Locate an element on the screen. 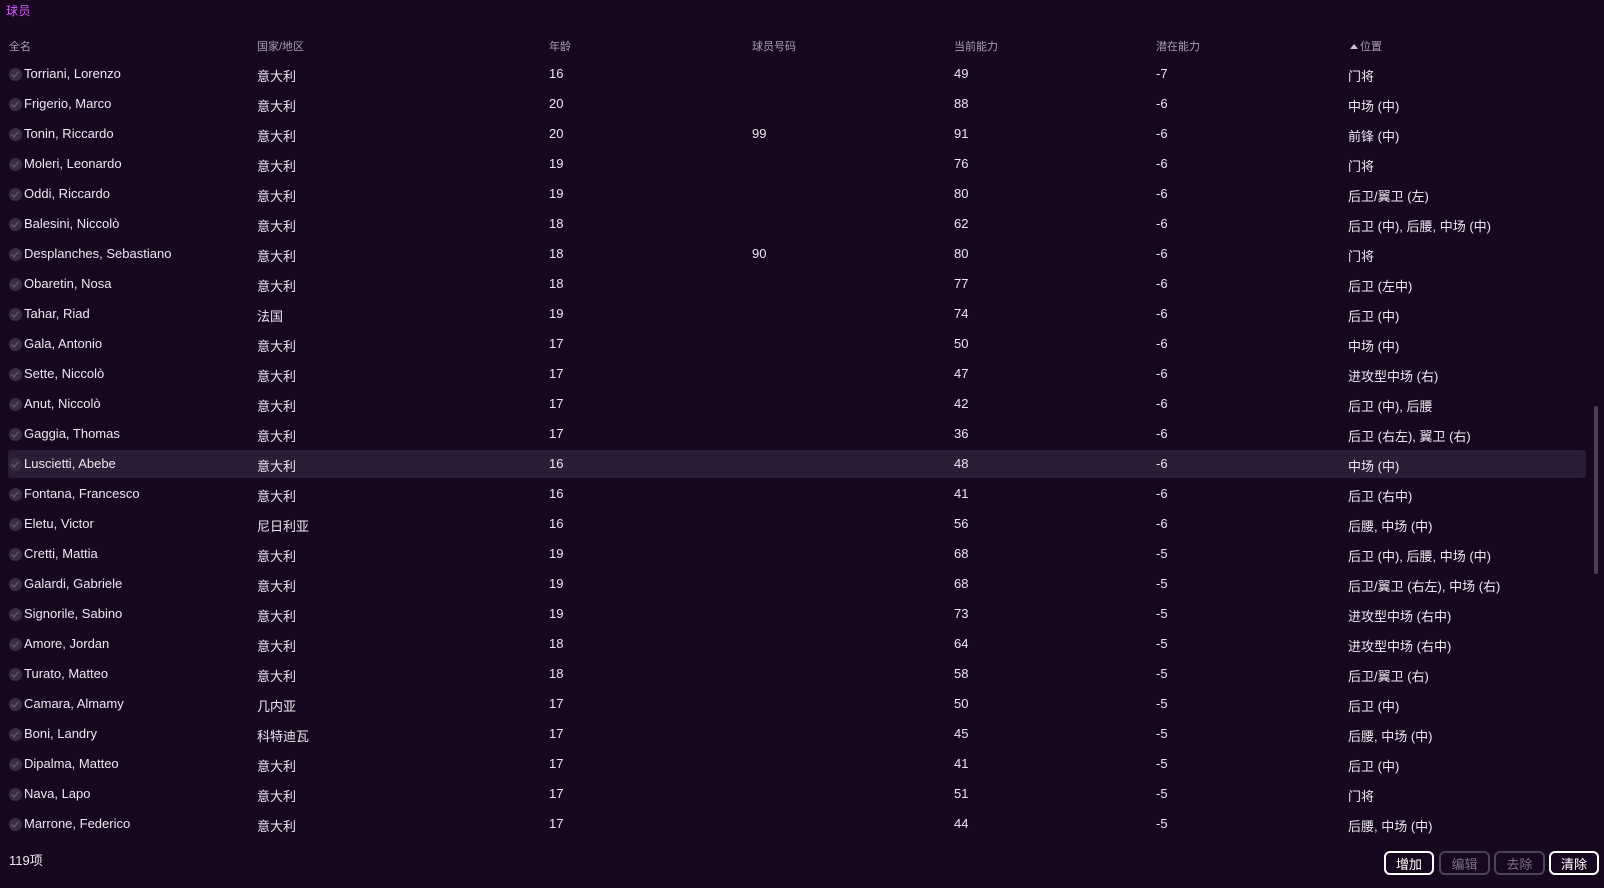  table-row: Desplanches, Sebastiano 意大利 18 90 80 -6 门将 is located at coordinates (795, 254).